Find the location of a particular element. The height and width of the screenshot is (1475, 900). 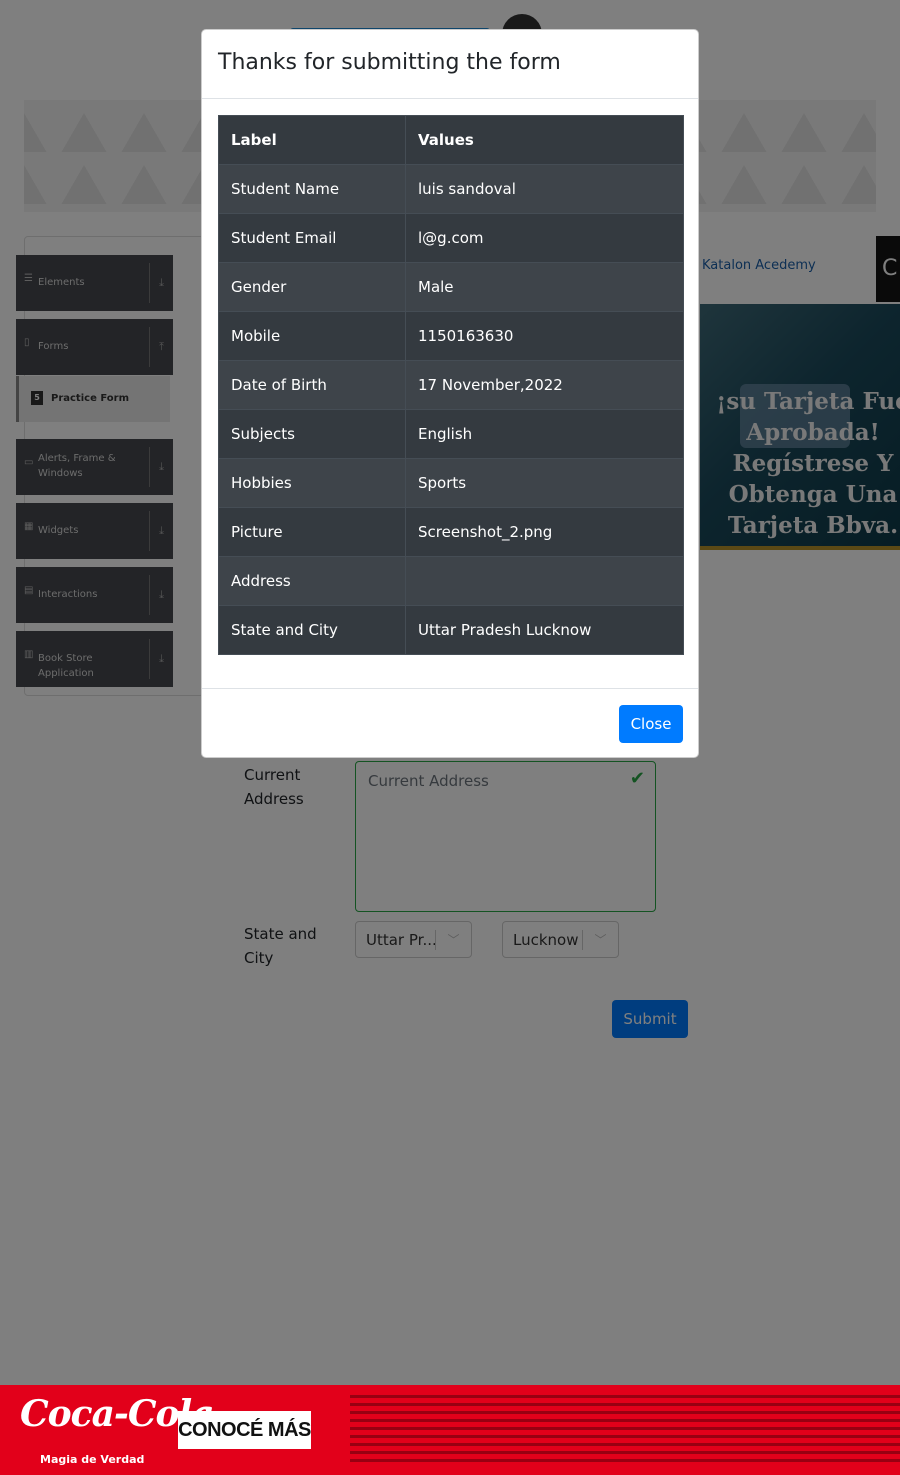

table-row: Picture Screenshot_2.png is located at coordinates (451, 532).